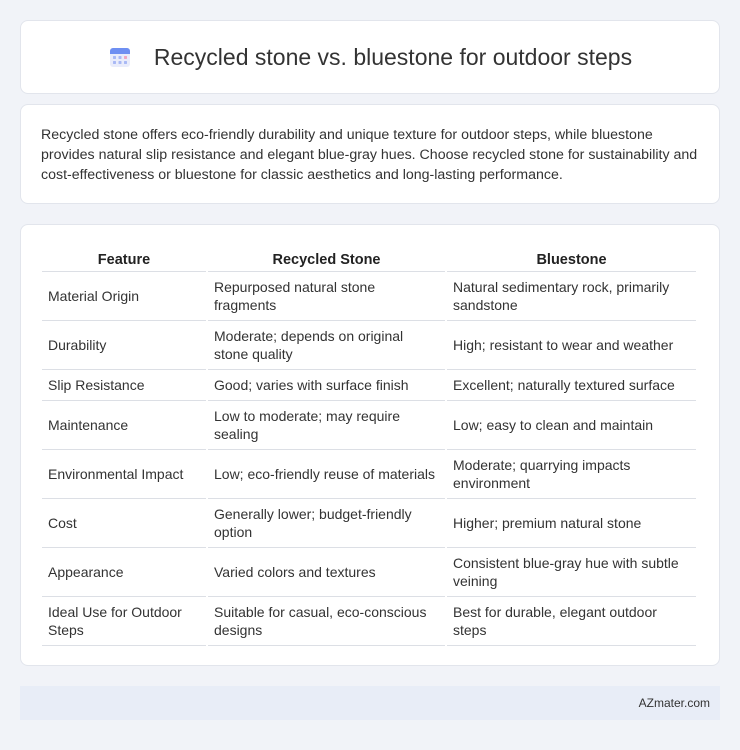  Describe the element at coordinates (326, 474) in the screenshot. I see `recycled-stone-cell: Low; eco-friendly reuse of materials` at that location.